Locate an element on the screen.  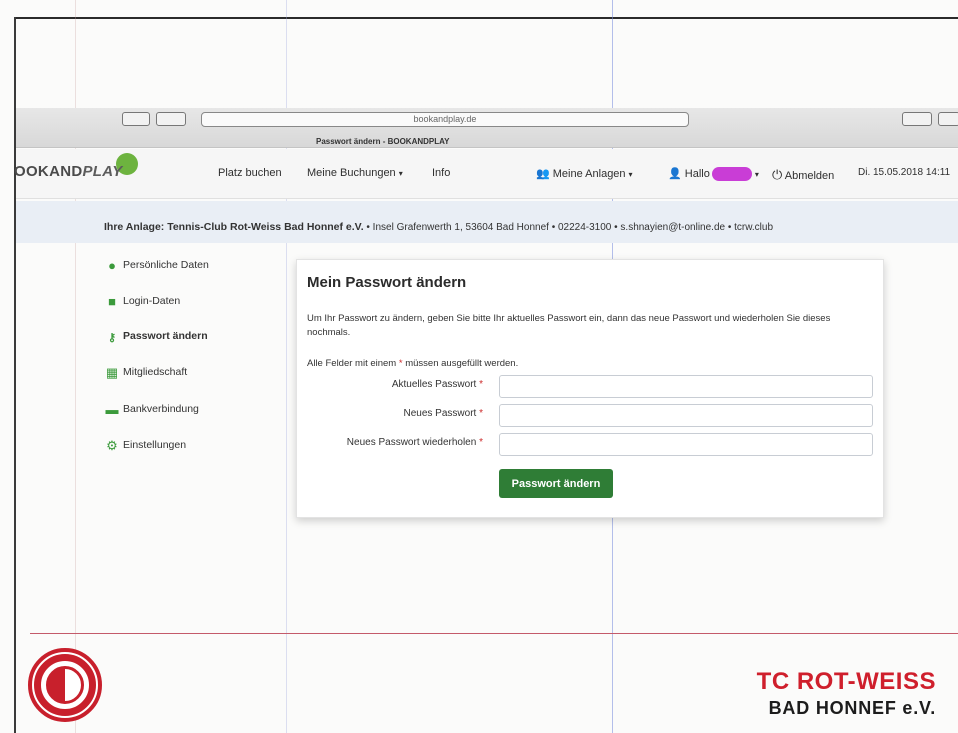
sidebar-item-change-password: ⚷ Passwort ändern is located at coordinates (156, 337).